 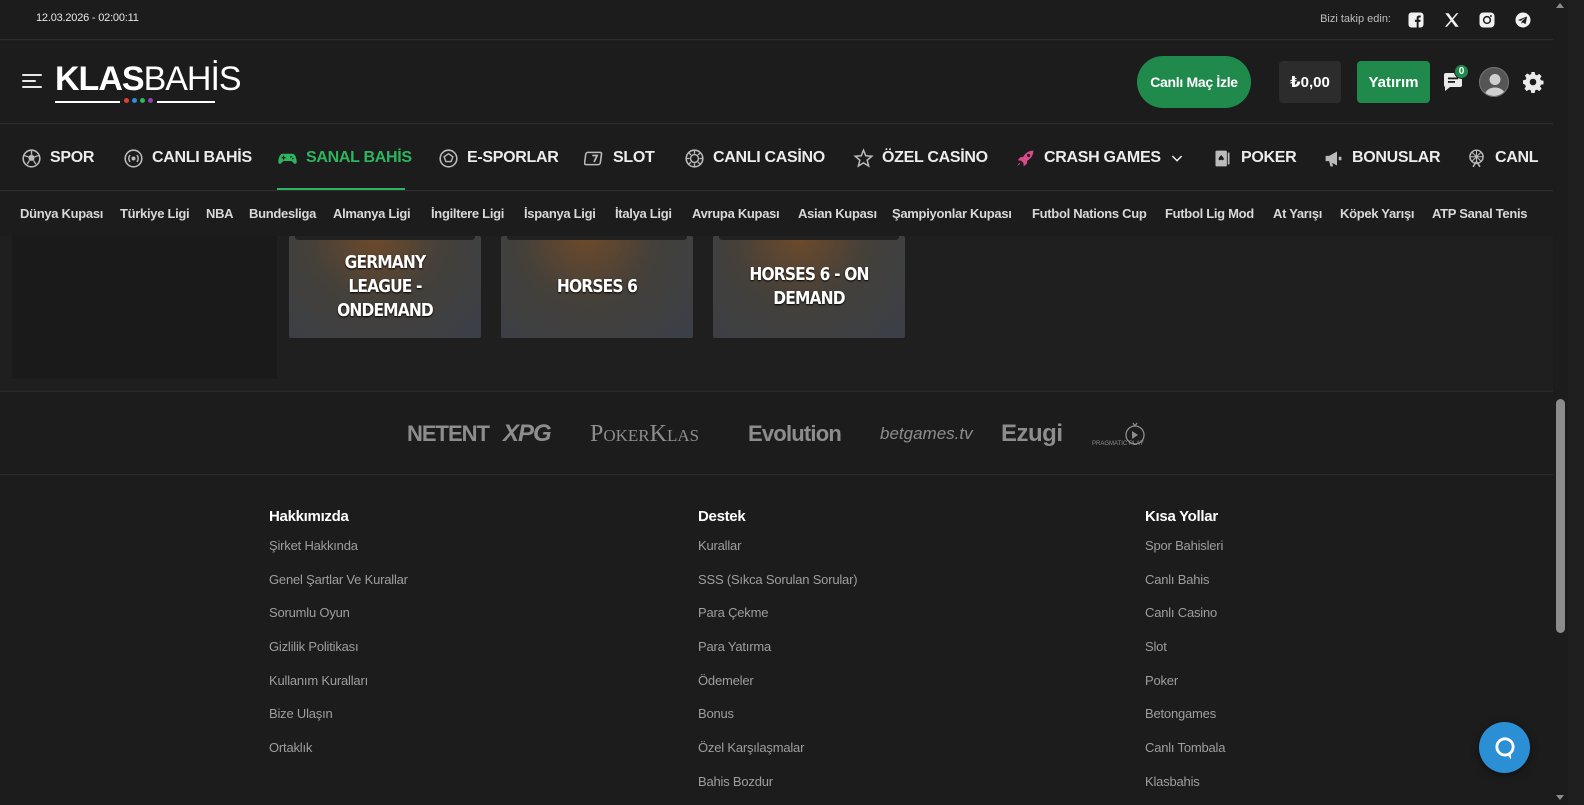 What do you see at coordinates (144, 307) in the screenshot?
I see `sidebar-panel` at bounding box center [144, 307].